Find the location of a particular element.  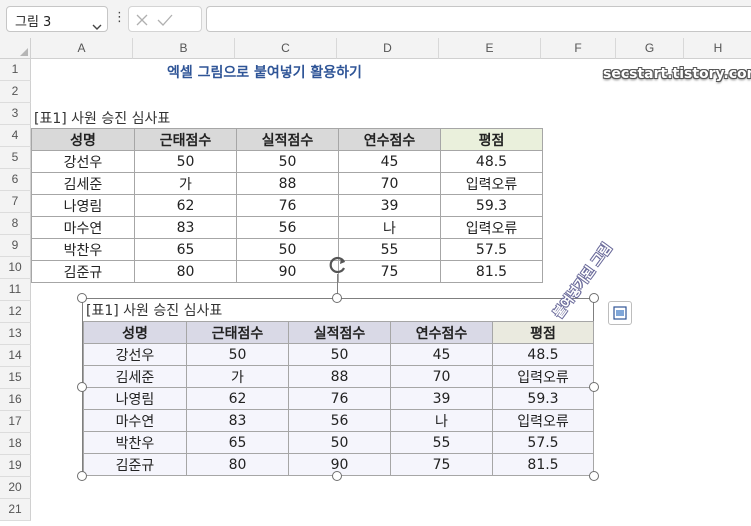

watermark: secstart.tistory.com is located at coordinates (677, 74).